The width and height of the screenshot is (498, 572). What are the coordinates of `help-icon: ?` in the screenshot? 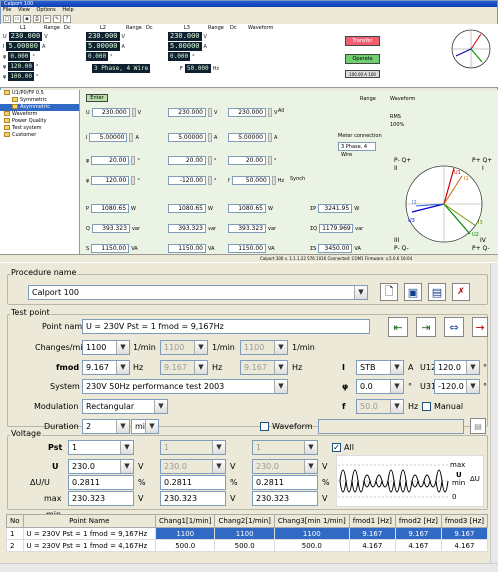 It's located at (67, 19).